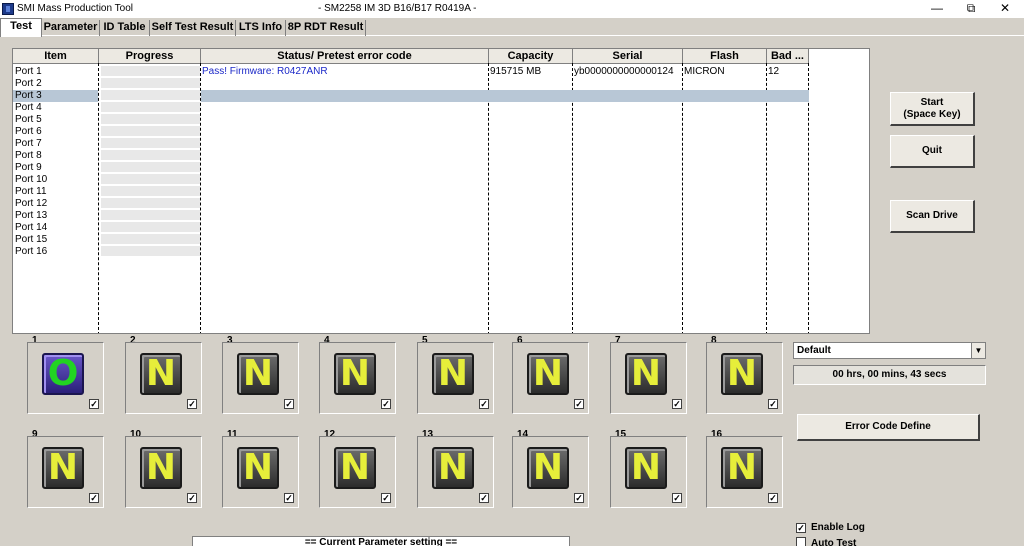 The width and height of the screenshot is (1024, 546). What do you see at coordinates (357, 472) in the screenshot?
I see `port-slot-12: N ✓` at bounding box center [357, 472].